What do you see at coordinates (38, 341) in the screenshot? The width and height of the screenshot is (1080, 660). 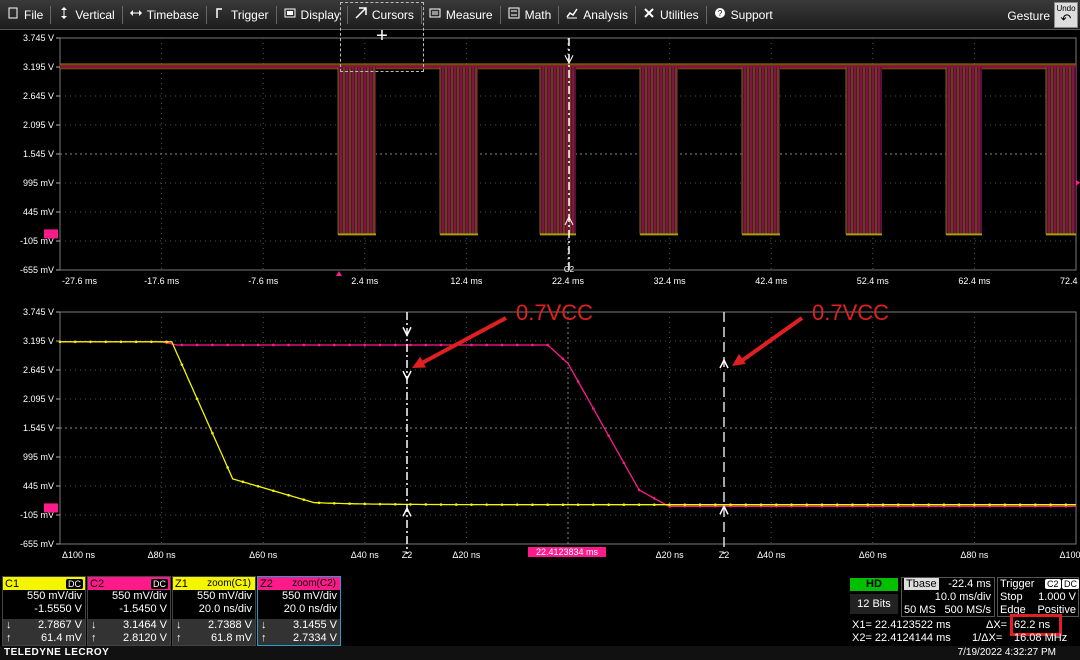 I see `bottom-ylabel: 3.195 V` at bounding box center [38, 341].